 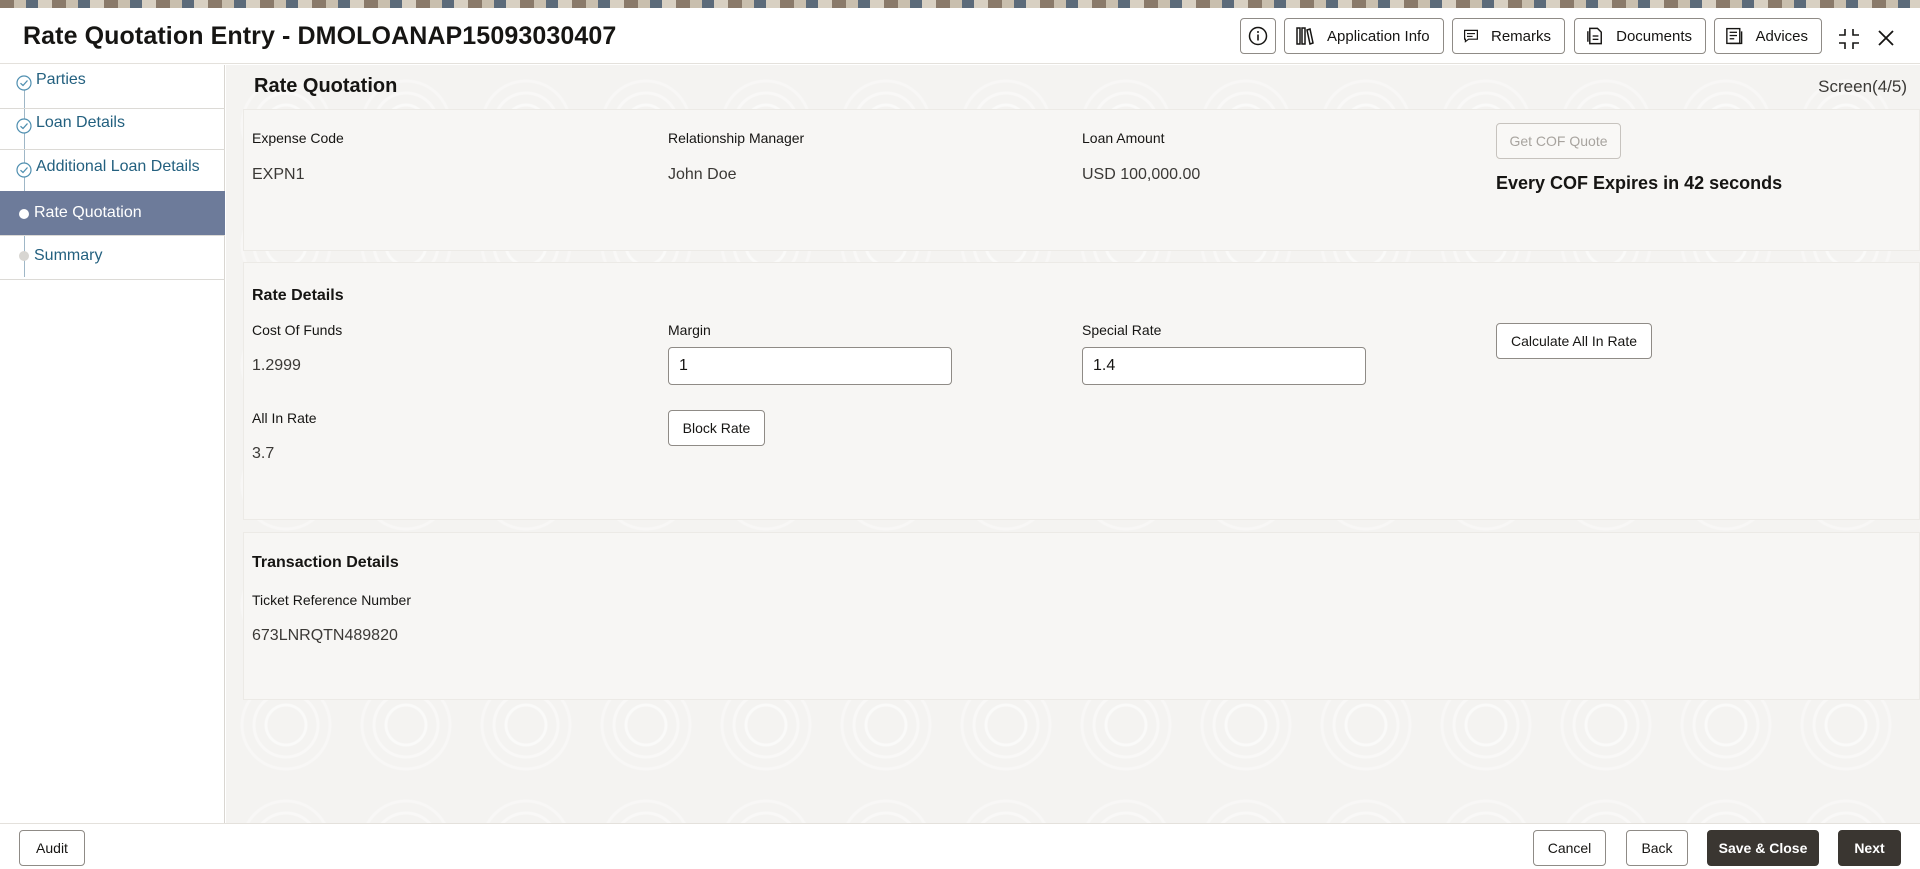 What do you see at coordinates (1657, 848) in the screenshot?
I see `back-button: Back` at bounding box center [1657, 848].